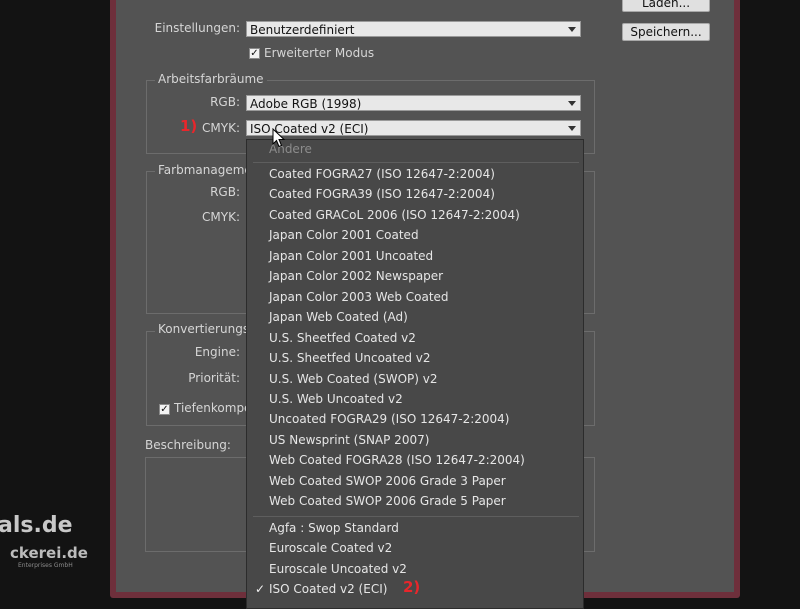 The width and height of the screenshot is (800, 609). What do you see at coordinates (302, 30) in the screenshot?
I see `settings-value: Benutzerdefiniert` at bounding box center [302, 30].